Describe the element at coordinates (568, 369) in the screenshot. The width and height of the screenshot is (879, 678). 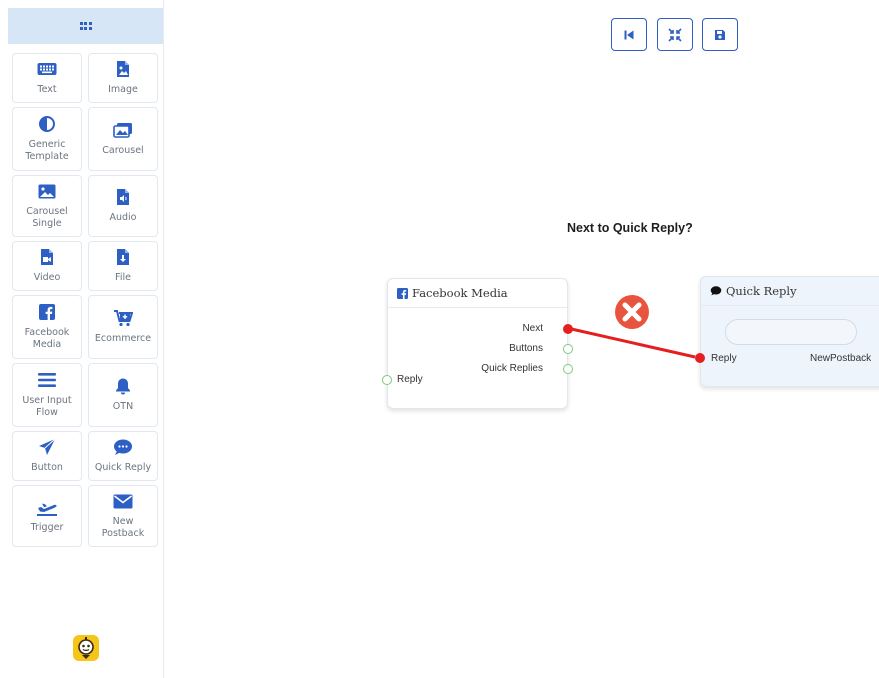
I see `output-port-quick-replies` at that location.